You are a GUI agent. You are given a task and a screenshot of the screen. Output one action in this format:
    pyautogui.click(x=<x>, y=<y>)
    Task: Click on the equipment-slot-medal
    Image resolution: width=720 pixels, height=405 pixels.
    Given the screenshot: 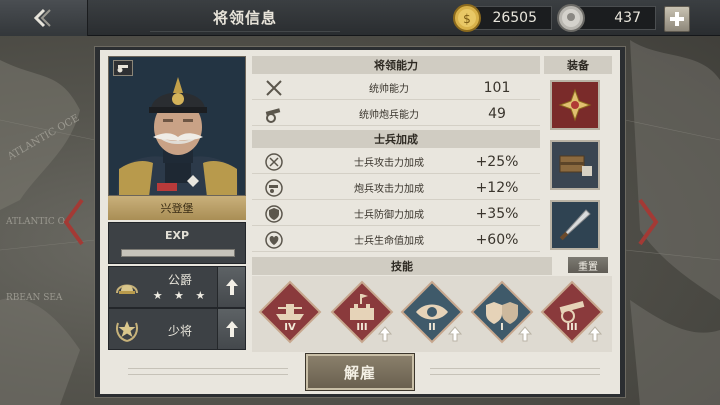 What is the action you would take?
    pyautogui.click(x=575, y=105)
    